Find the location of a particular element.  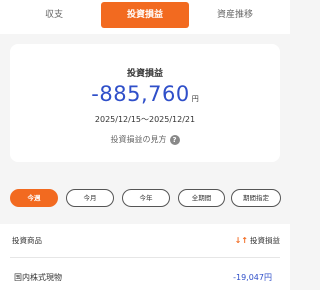

list-header-pl: 投資損益 is located at coordinates (265, 240).